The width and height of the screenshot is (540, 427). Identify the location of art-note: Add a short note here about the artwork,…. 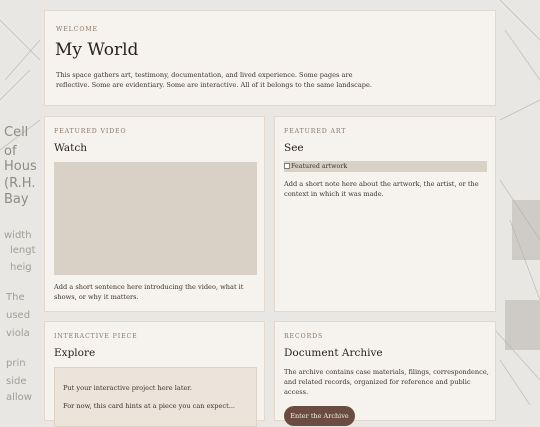
(381, 189).